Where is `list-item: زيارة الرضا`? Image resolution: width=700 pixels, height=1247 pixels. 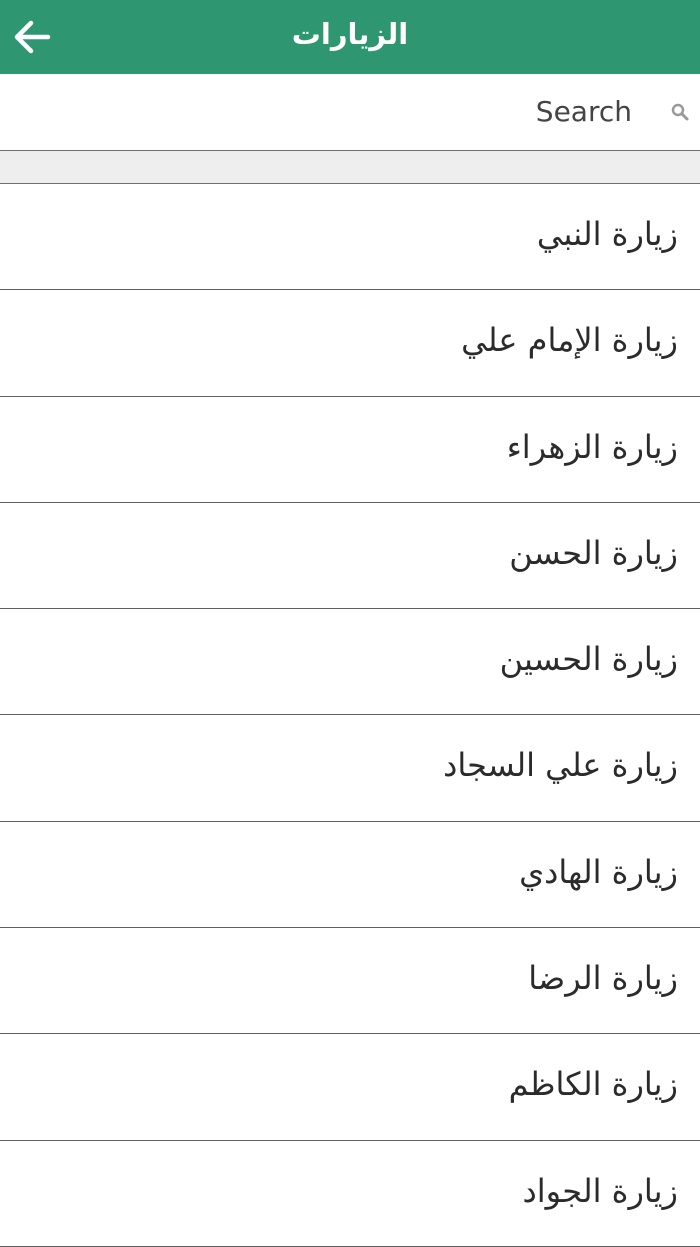
list-item: زيارة الرضا is located at coordinates (350, 981).